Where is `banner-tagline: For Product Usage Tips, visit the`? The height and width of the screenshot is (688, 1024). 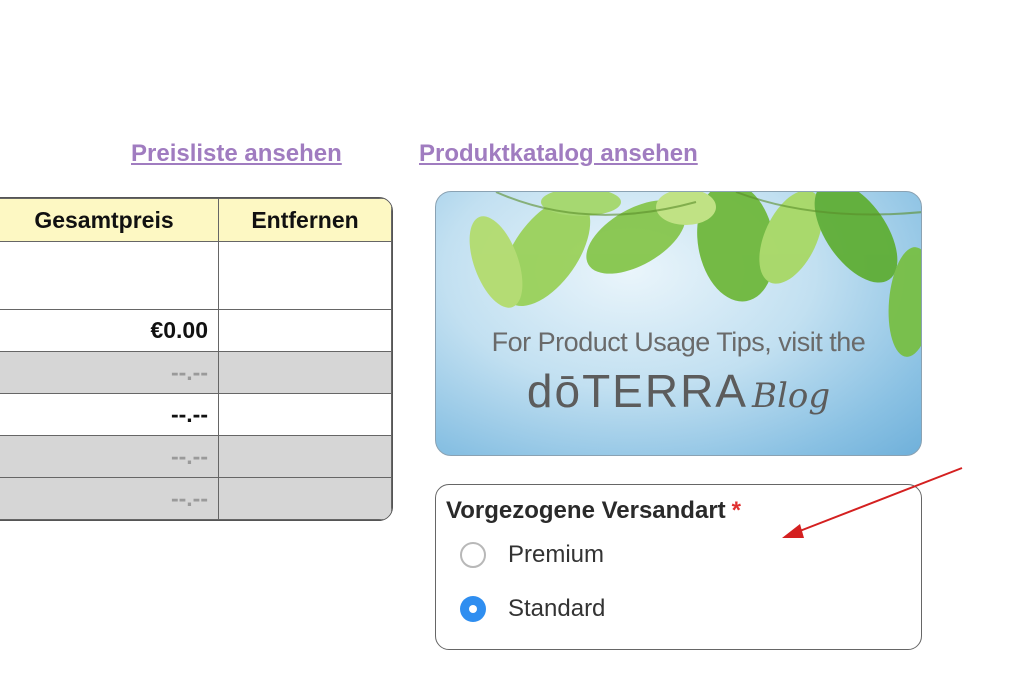 banner-tagline: For Product Usage Tips, visit the is located at coordinates (678, 342).